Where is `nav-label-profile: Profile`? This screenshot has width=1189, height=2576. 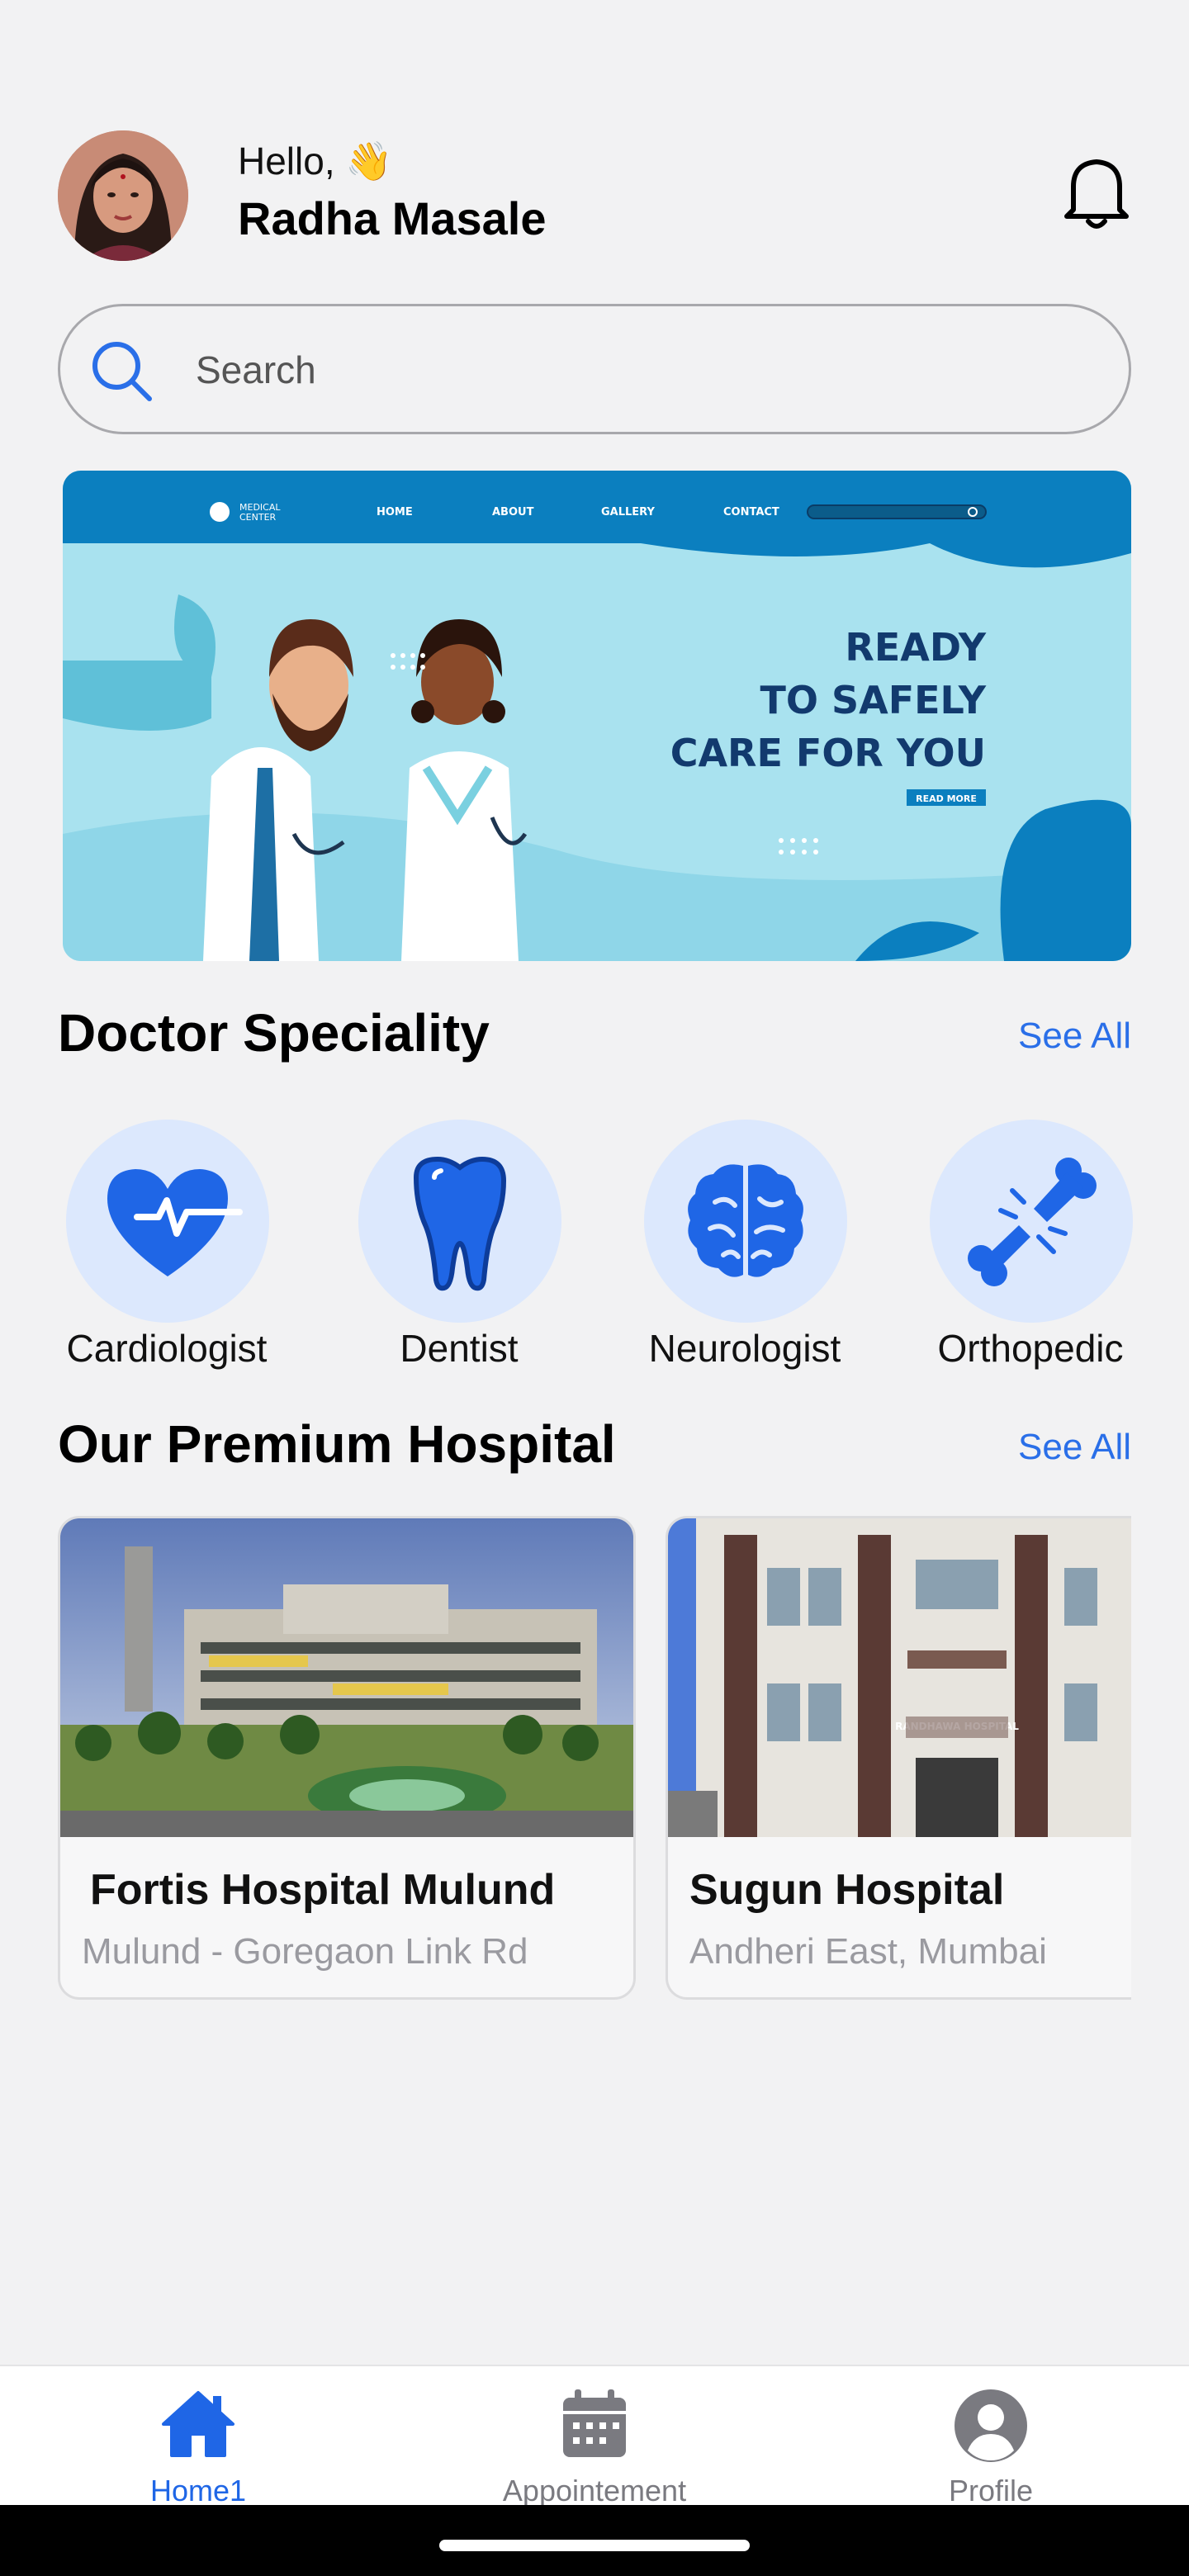 nav-label-profile: Profile is located at coordinates (991, 2490).